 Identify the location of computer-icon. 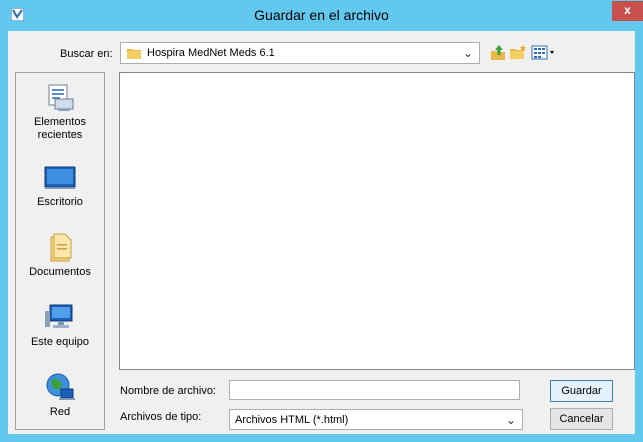
(59, 316).